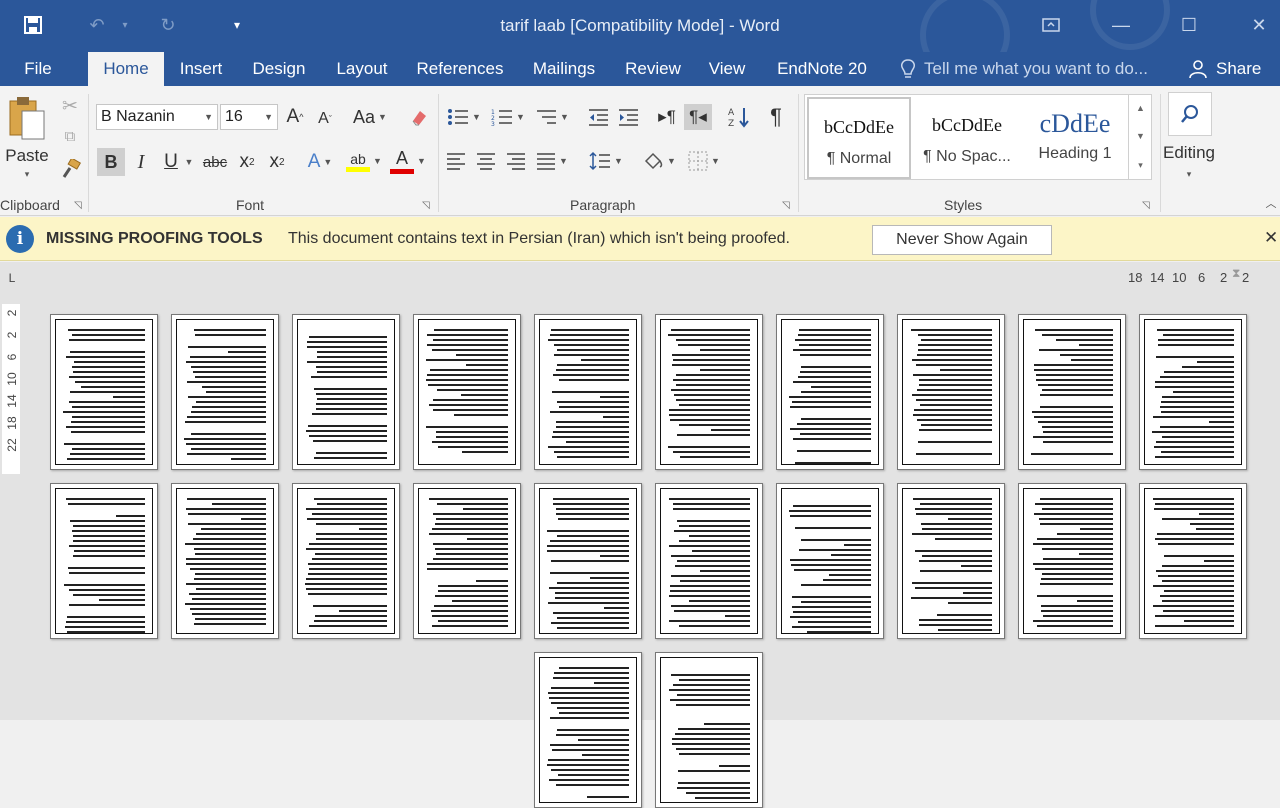 This screenshot has width=1280, height=808. I want to click on sort-icon: AZ, so click(739, 117).